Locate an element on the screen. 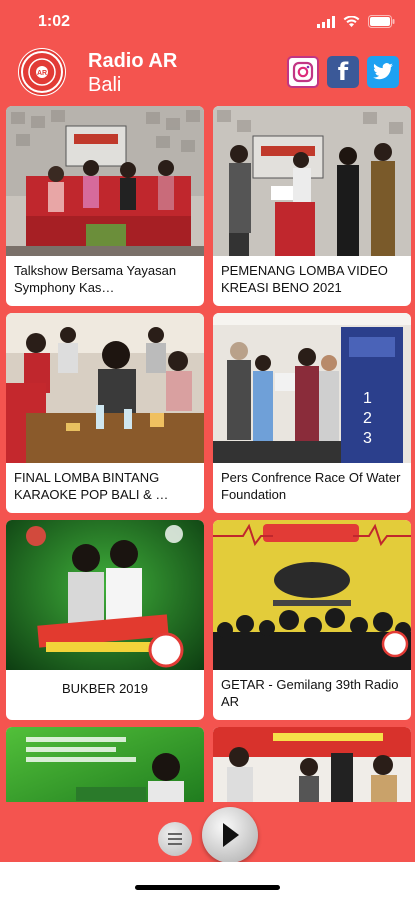  status-time: 1:02 is located at coordinates (54, 21).